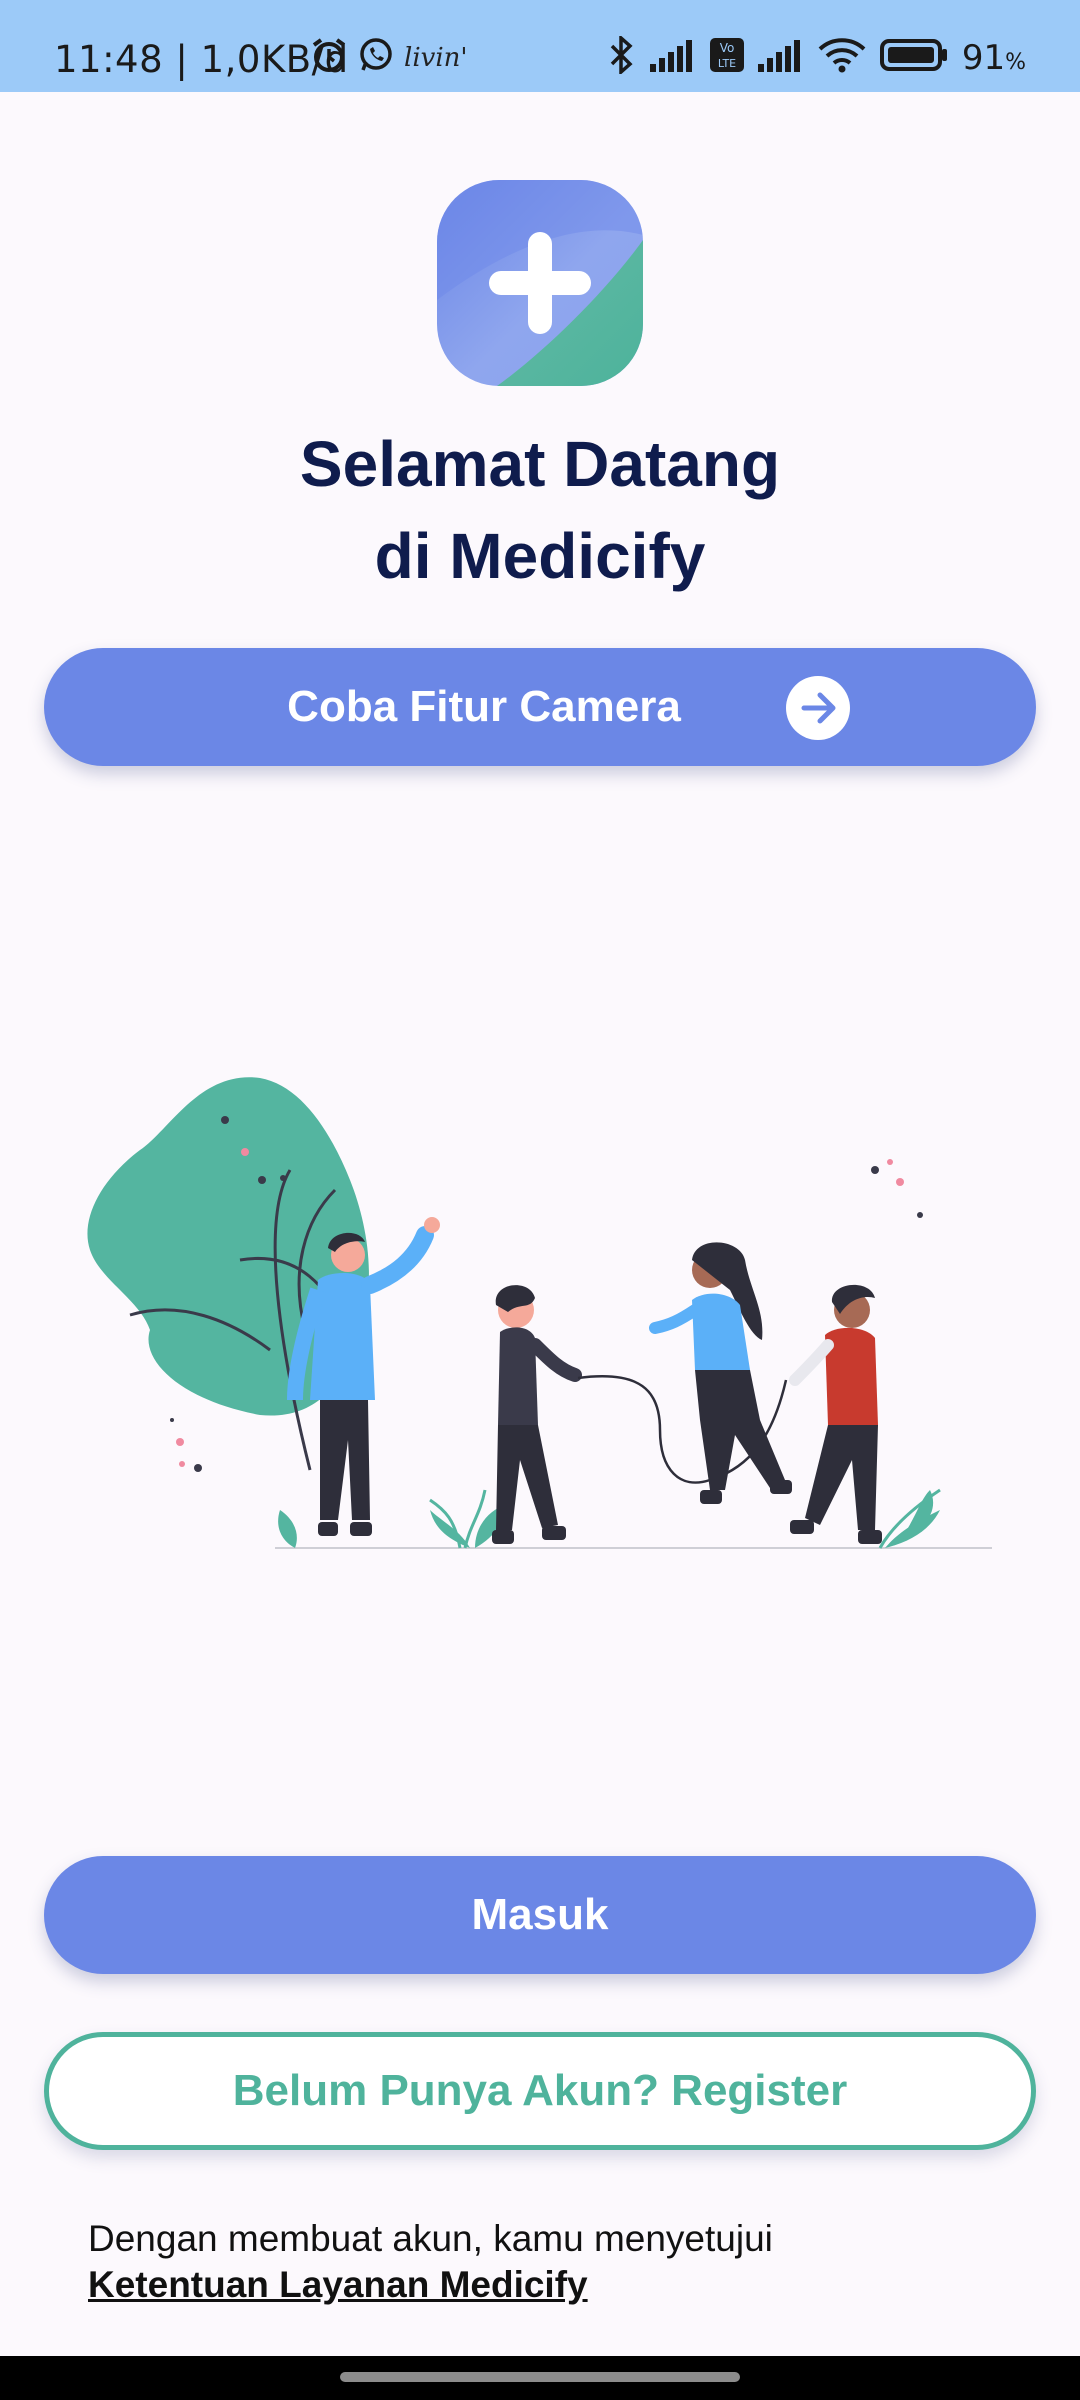  I want to click on alarm-icon, so click(329, 57).